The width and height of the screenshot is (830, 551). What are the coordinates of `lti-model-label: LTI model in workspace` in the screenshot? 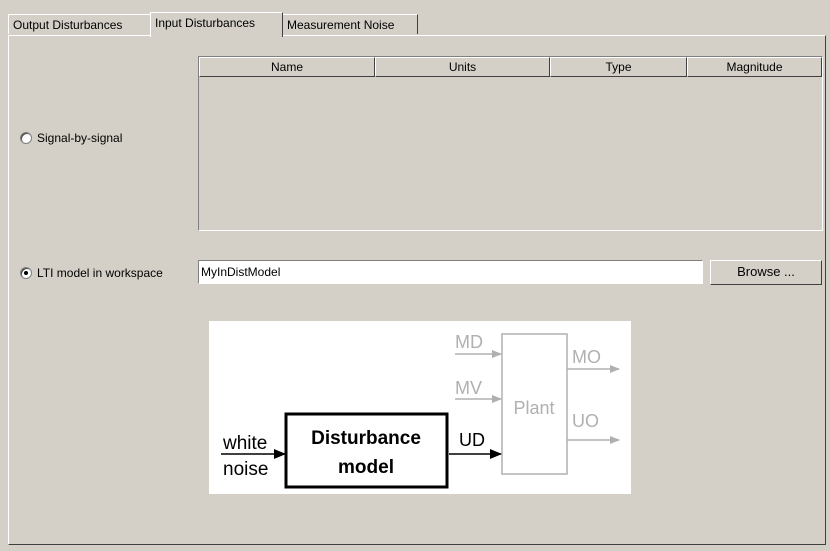 It's located at (100, 273).